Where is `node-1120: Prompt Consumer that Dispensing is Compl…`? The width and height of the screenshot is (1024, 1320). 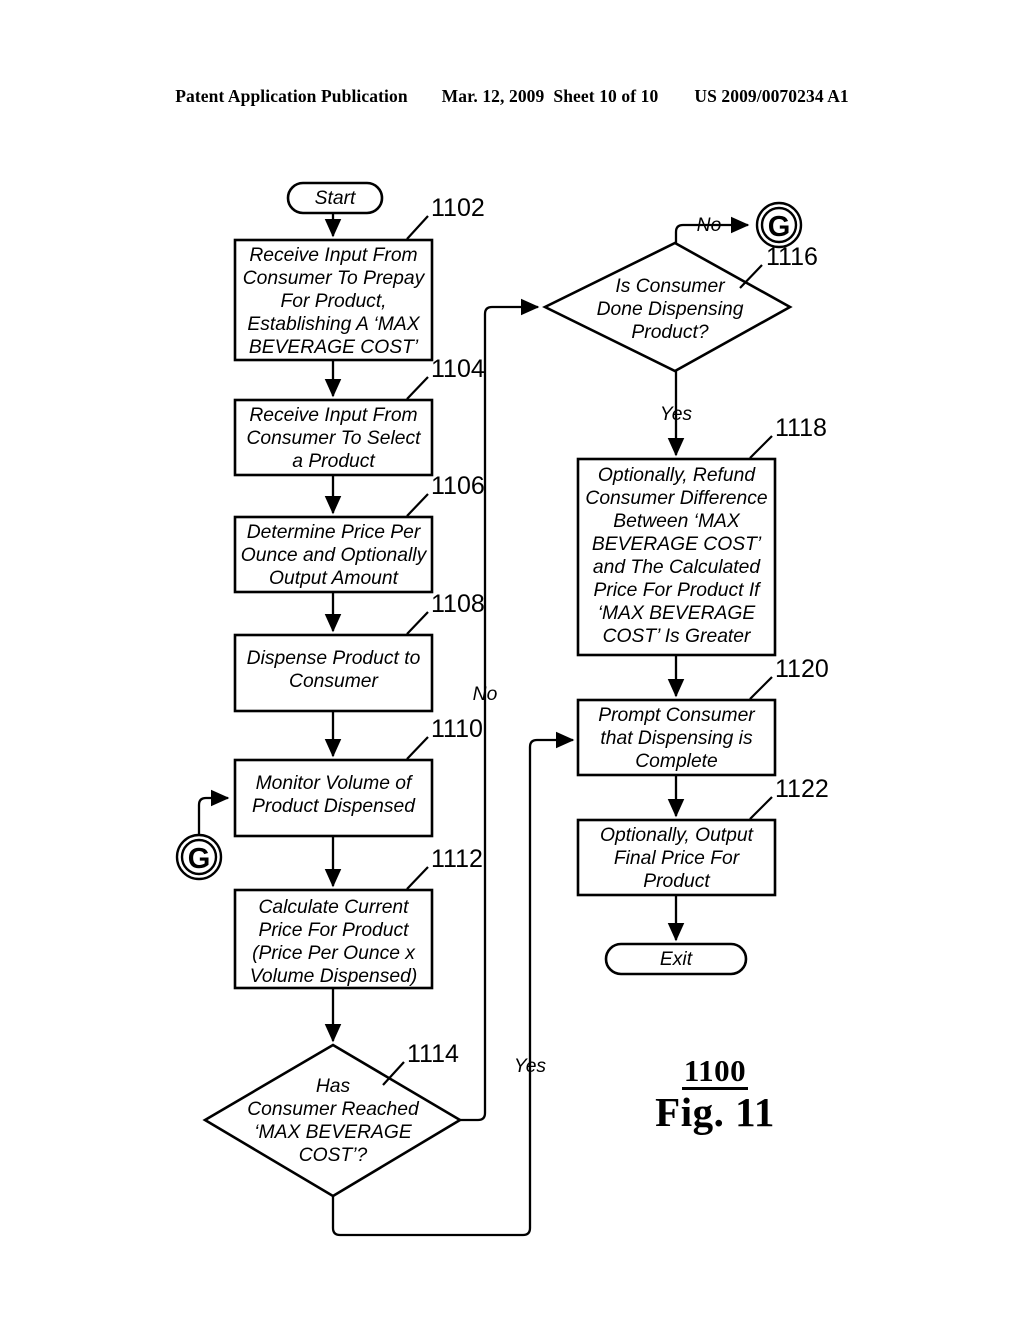
node-1120: Prompt Consumer that Dispensing is Compl… is located at coordinates (702, 716).